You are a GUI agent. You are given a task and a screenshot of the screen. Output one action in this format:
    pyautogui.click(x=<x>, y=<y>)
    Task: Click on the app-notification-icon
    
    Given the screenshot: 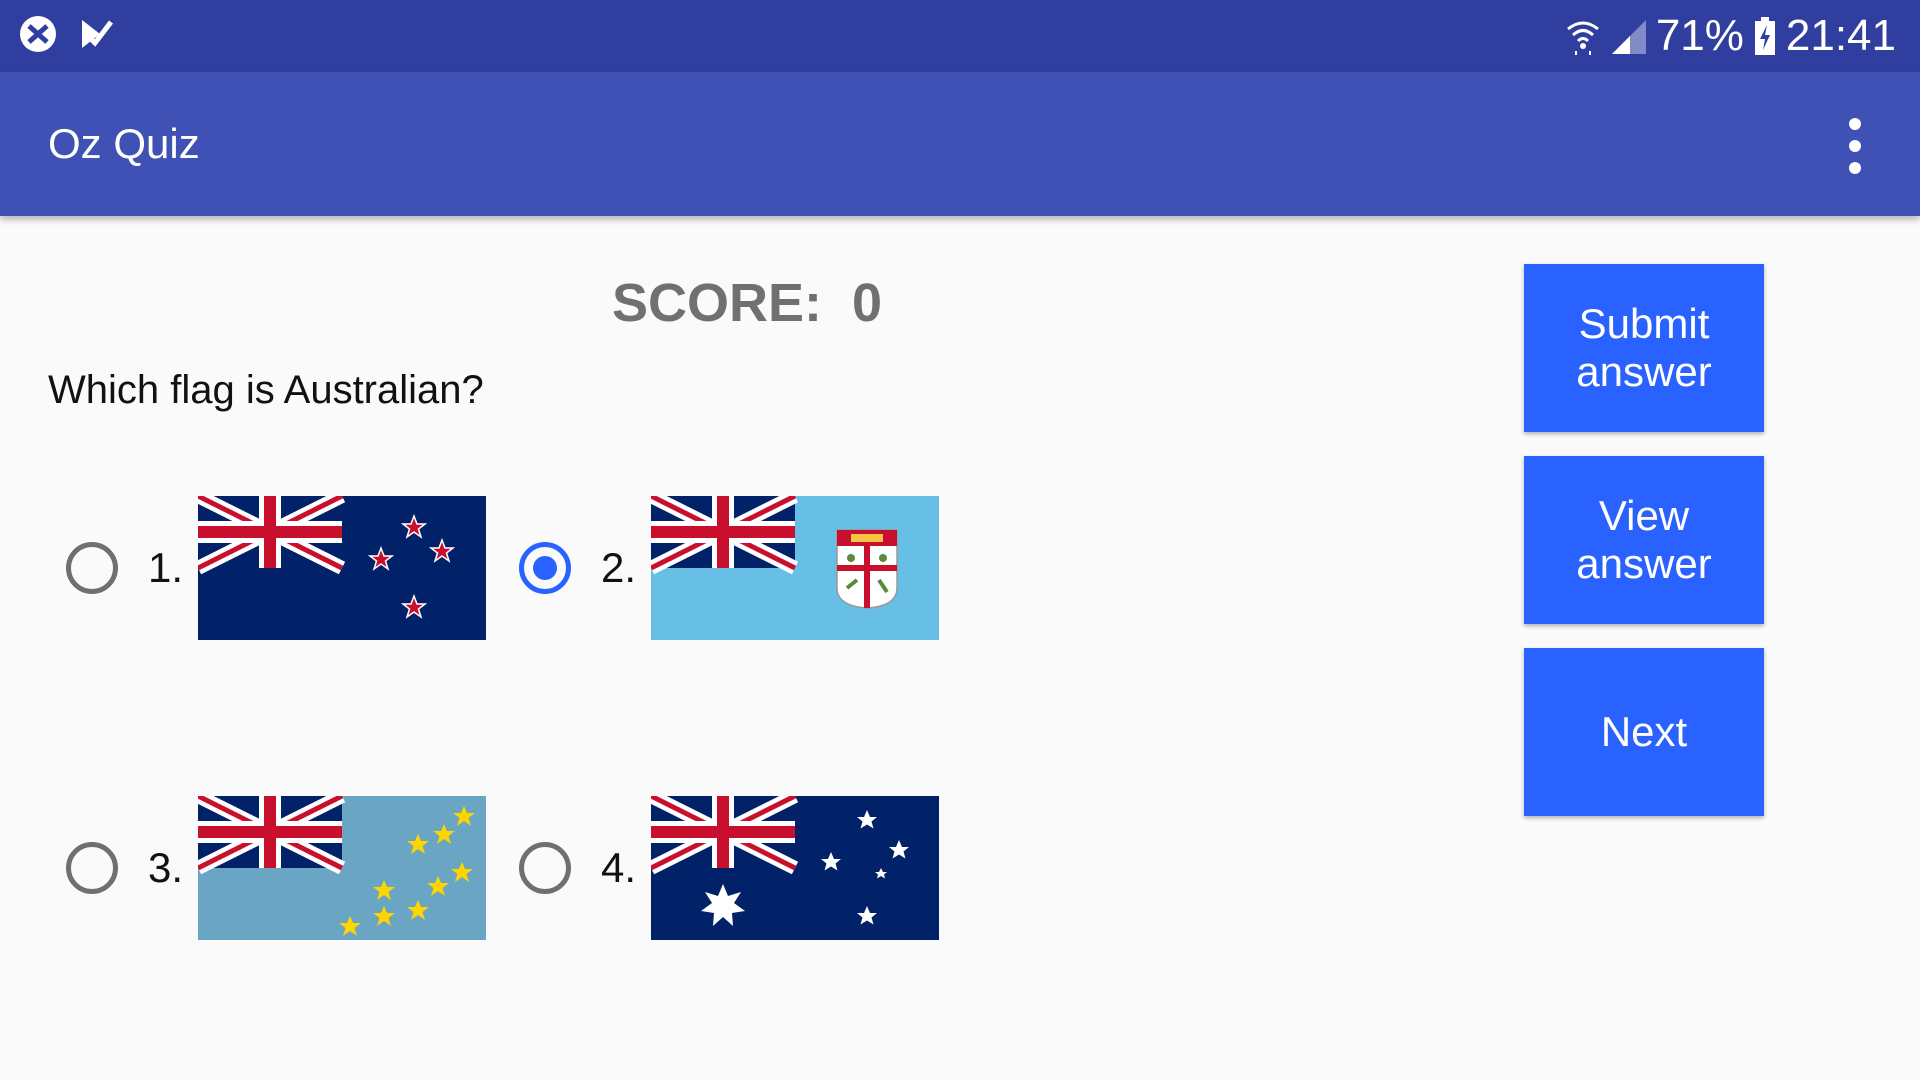 What is the action you would take?
    pyautogui.click(x=38, y=34)
    